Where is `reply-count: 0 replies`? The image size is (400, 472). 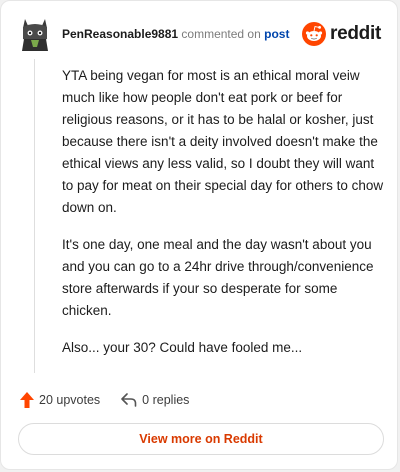
reply-count: 0 replies is located at coordinates (166, 400).